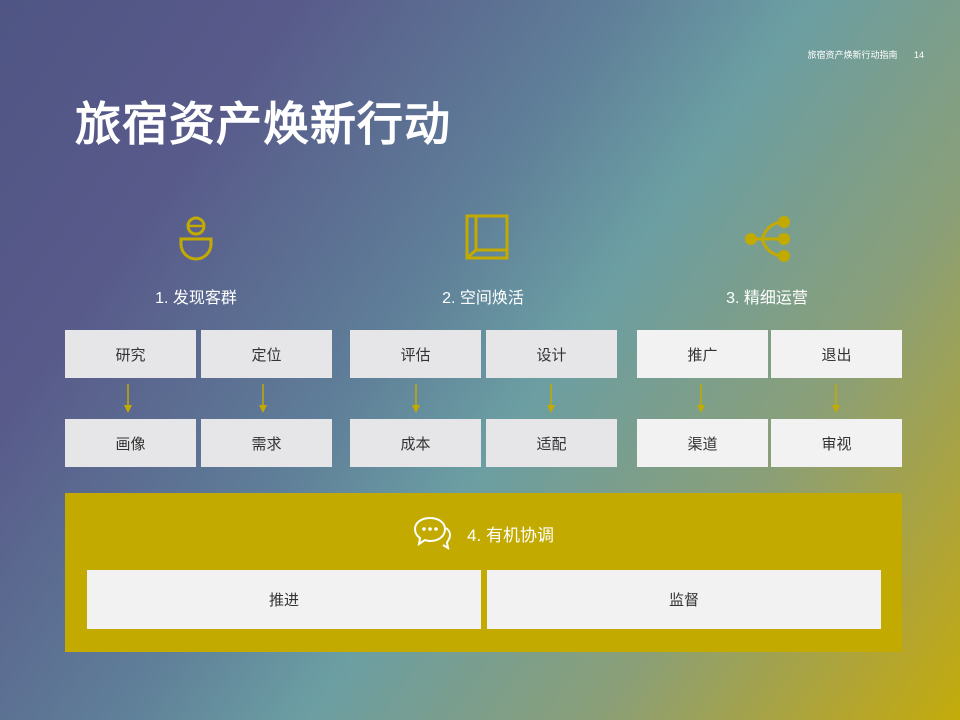  Describe the element at coordinates (130, 443) in the screenshot. I see `step1-box-profile: 画像` at that location.